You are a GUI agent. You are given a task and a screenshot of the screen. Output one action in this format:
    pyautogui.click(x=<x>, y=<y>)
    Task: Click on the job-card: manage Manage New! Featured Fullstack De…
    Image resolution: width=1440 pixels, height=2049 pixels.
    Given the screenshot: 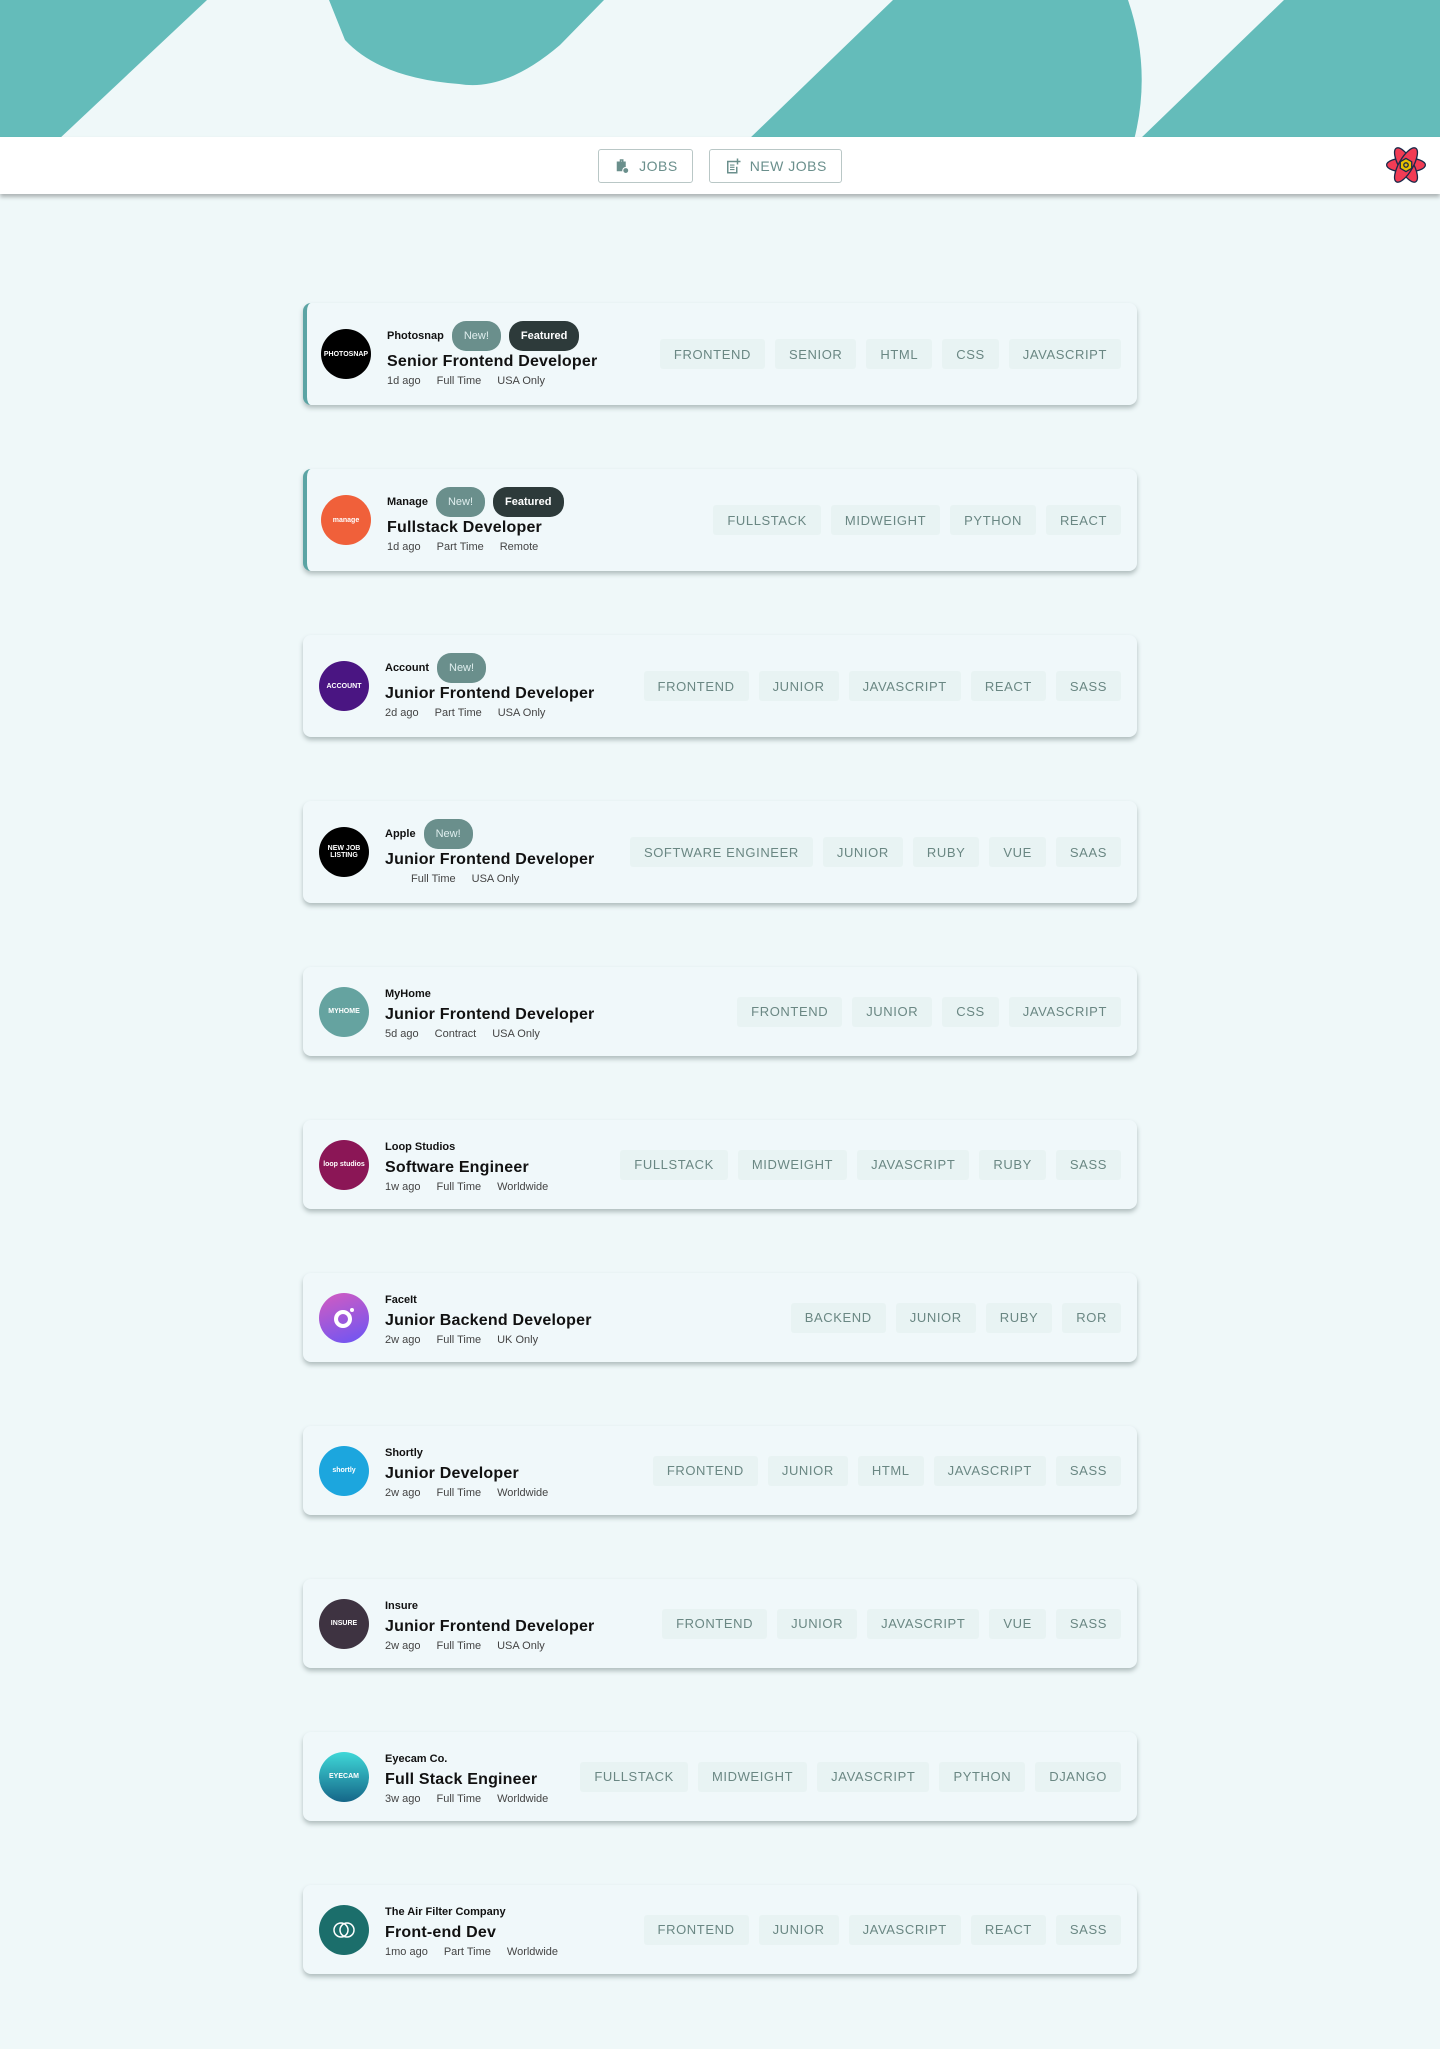 What is the action you would take?
    pyautogui.click(x=720, y=520)
    